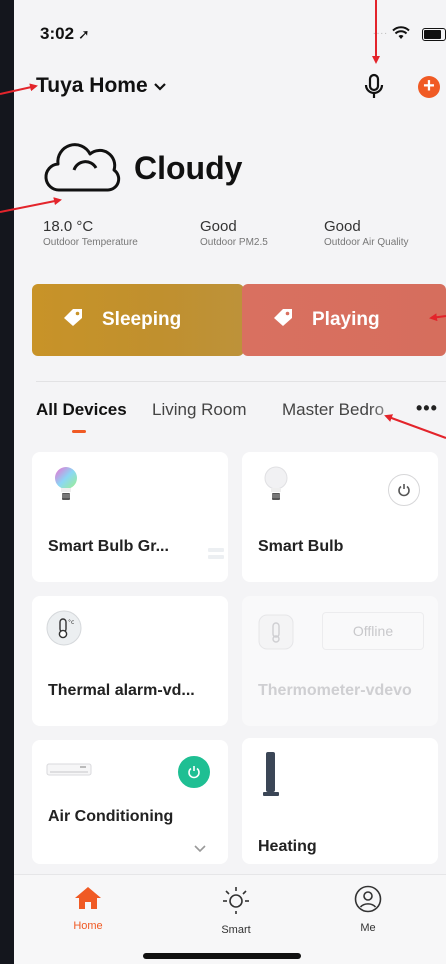 This screenshot has height=964, width=446. What do you see at coordinates (57, 33) in the screenshot?
I see `time-text: 3:02` at bounding box center [57, 33].